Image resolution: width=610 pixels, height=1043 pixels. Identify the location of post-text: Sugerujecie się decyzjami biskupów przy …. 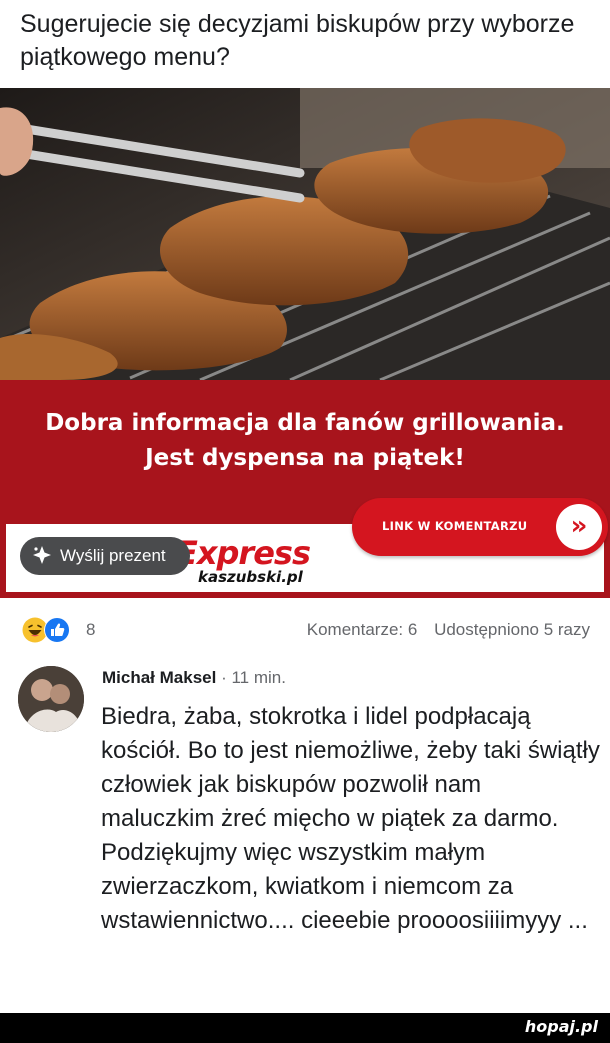
(297, 40).